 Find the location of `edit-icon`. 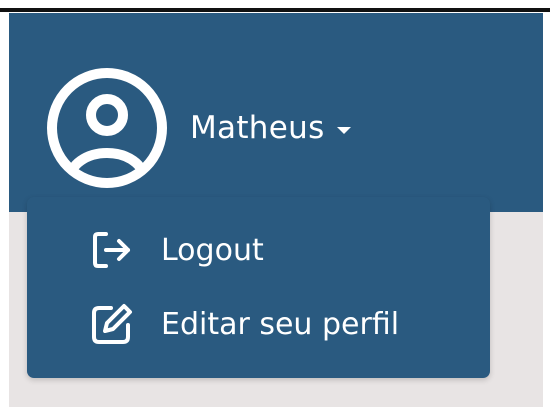

edit-icon is located at coordinates (112, 324).